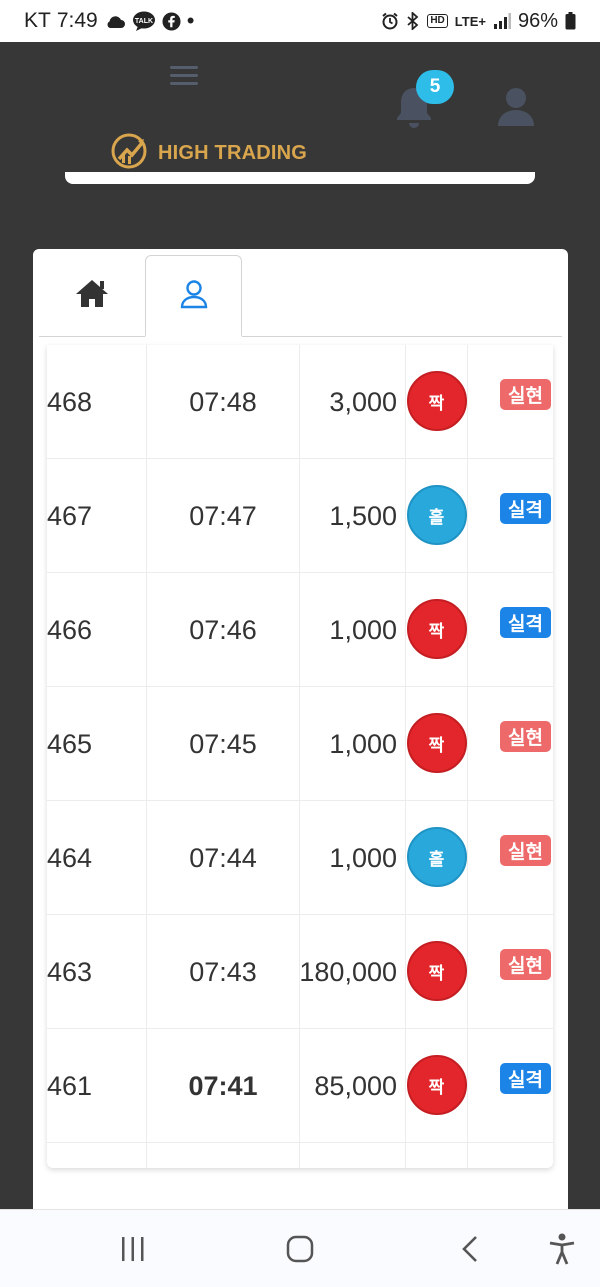  I want to click on round-time: 07:43, so click(222, 972).